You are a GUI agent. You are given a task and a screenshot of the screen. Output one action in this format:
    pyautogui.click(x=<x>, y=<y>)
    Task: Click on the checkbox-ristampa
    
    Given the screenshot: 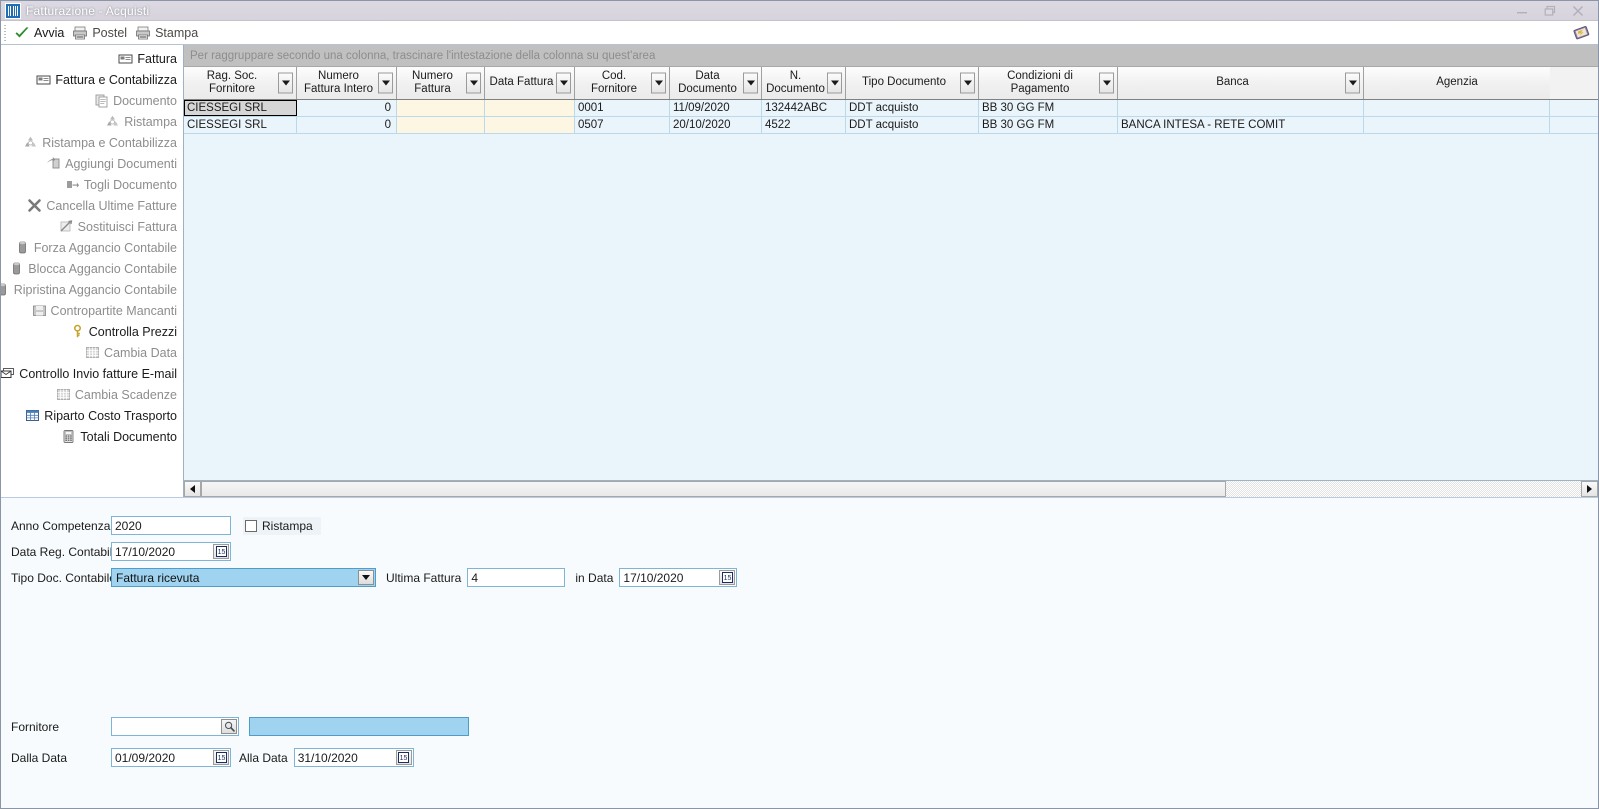 What is the action you would take?
    pyautogui.click(x=251, y=525)
    